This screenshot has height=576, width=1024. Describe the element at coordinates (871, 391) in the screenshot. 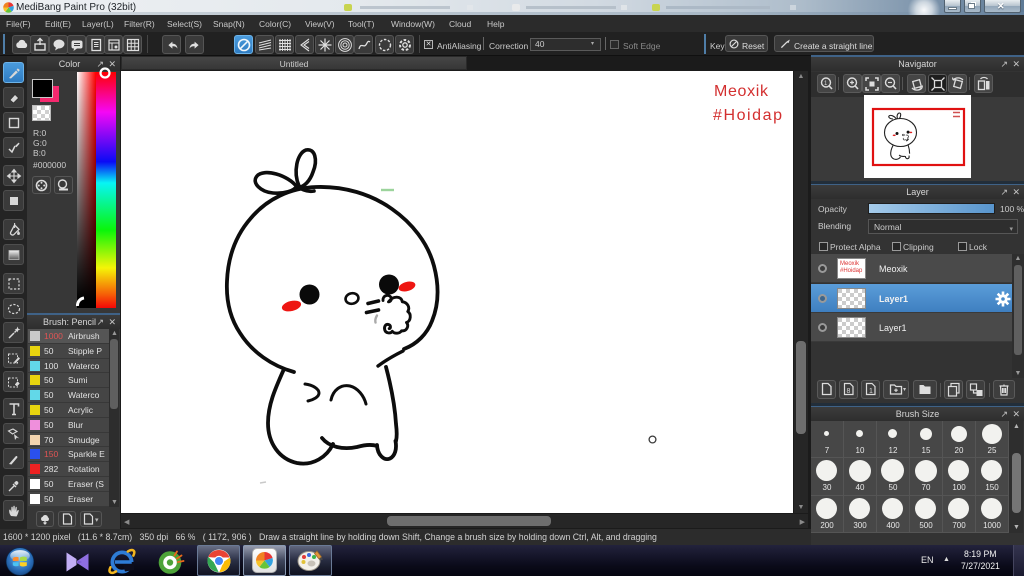

I see `svg-text: 1` at that location.